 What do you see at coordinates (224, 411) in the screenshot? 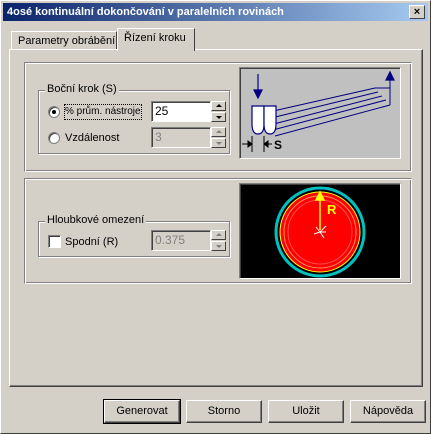
I see `cancel-button: Storno` at bounding box center [224, 411].